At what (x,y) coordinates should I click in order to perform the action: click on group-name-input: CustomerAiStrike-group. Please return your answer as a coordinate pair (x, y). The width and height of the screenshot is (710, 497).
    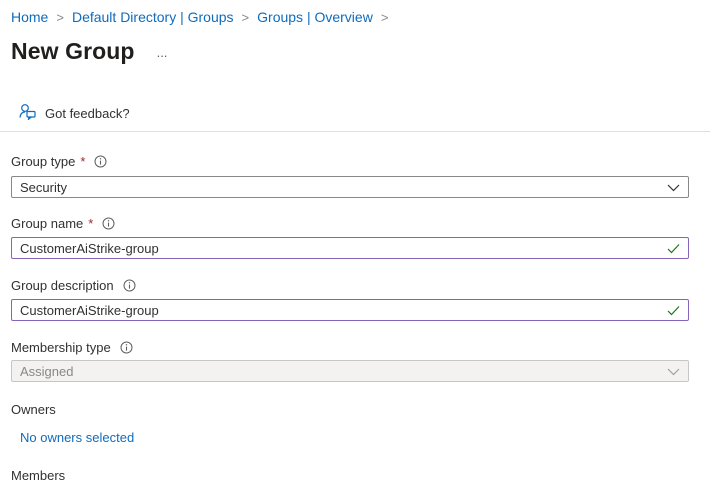
    Looking at the image, I should click on (350, 248).